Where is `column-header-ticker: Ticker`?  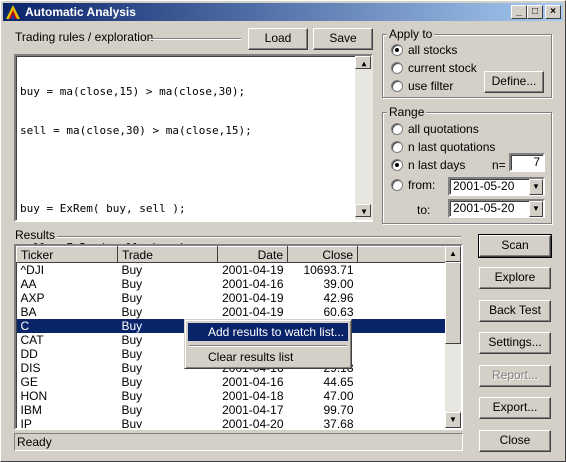
column-header-ticker: Ticker is located at coordinates (67, 254).